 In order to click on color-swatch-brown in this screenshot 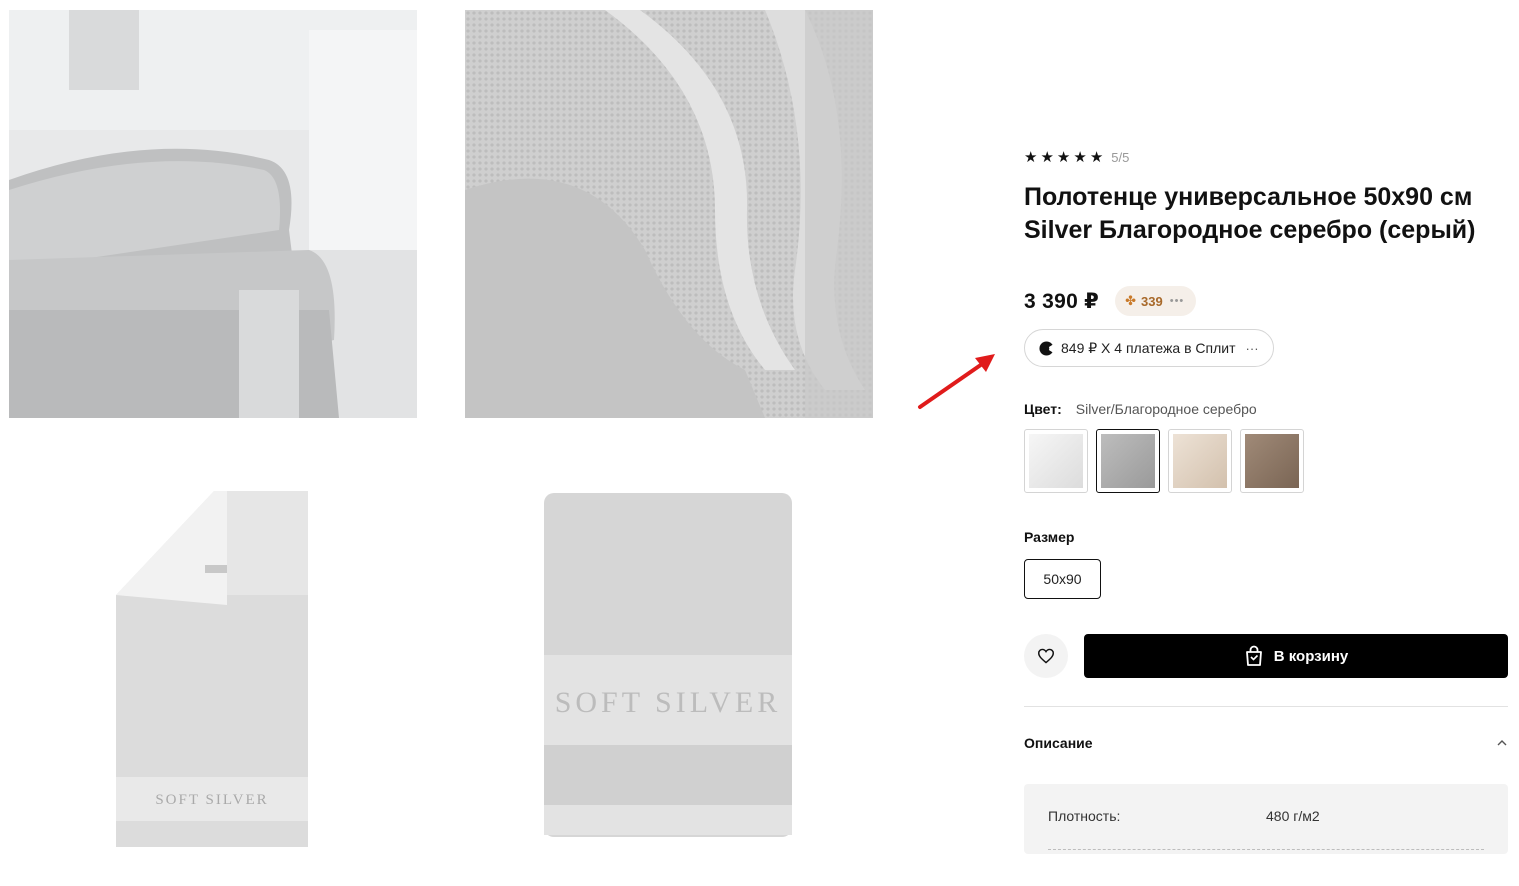, I will do `click(1272, 461)`.